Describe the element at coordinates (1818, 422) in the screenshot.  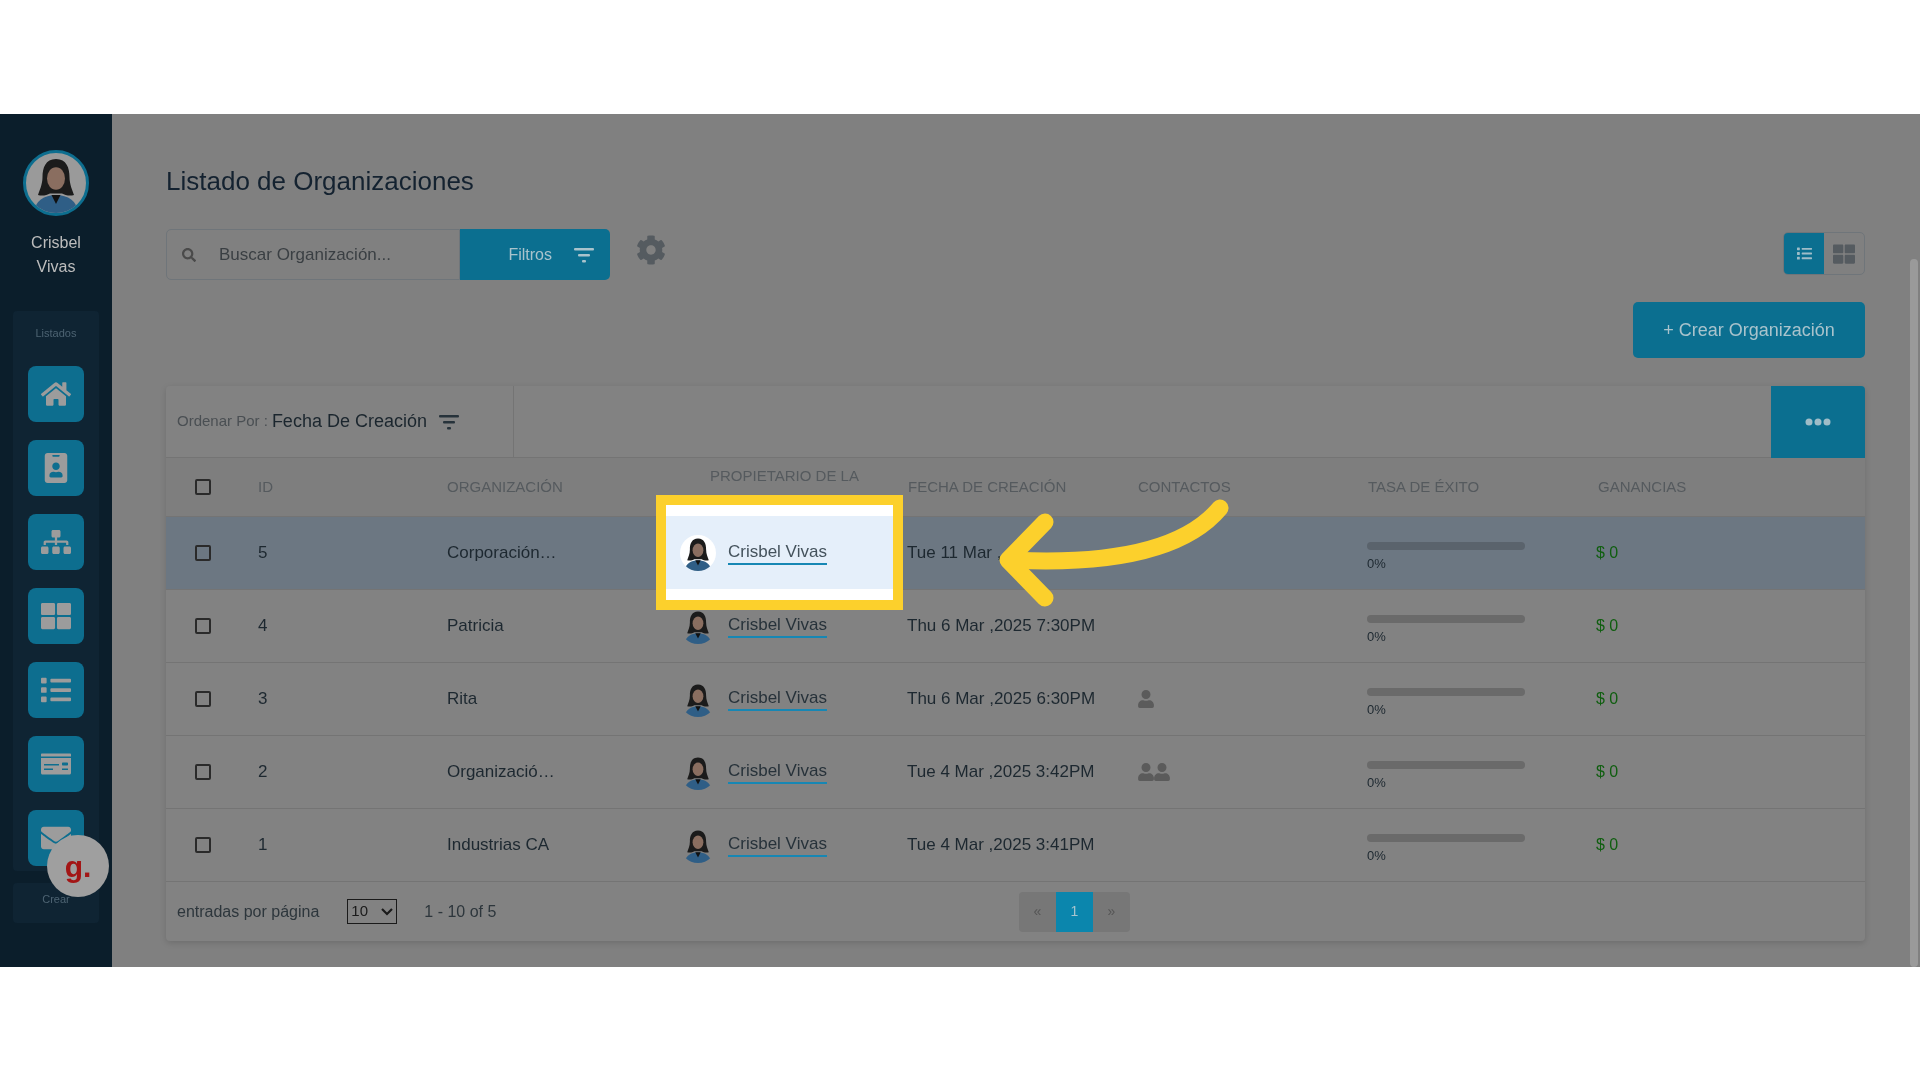
I see `more-icon` at that location.